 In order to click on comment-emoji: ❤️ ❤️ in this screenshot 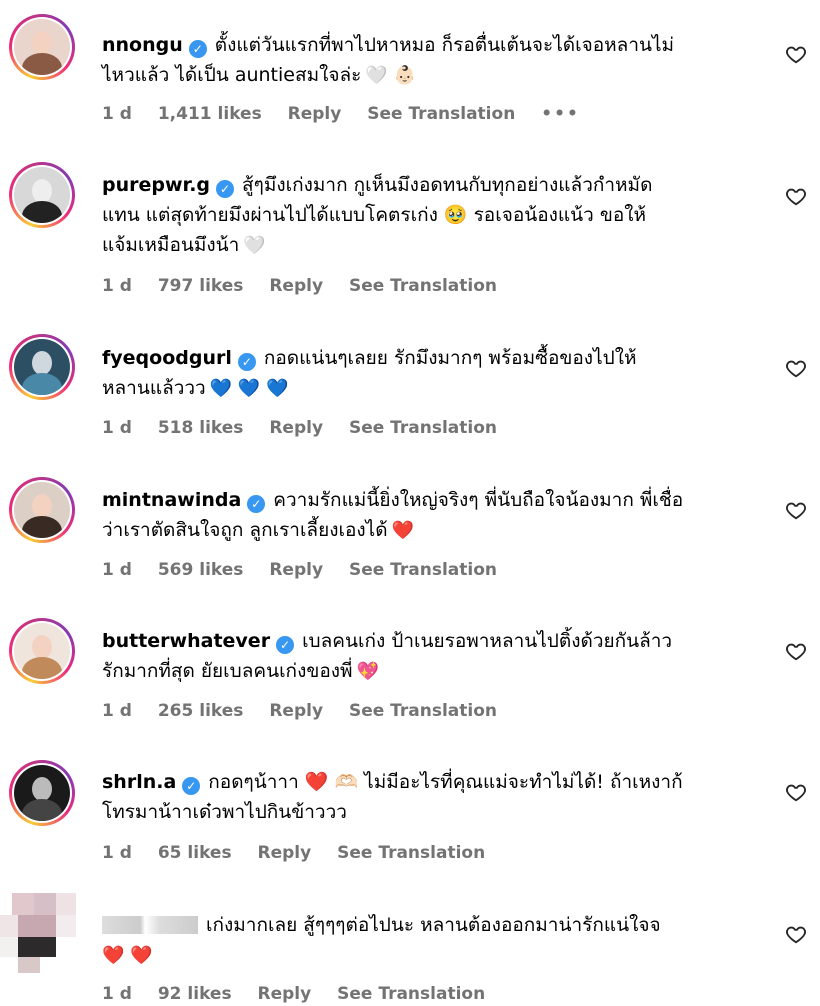, I will do `click(127, 955)`.